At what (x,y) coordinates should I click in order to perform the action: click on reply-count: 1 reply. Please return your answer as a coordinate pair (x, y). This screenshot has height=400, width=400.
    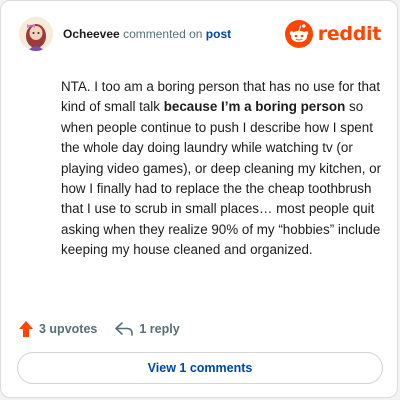
    Looking at the image, I should click on (159, 329).